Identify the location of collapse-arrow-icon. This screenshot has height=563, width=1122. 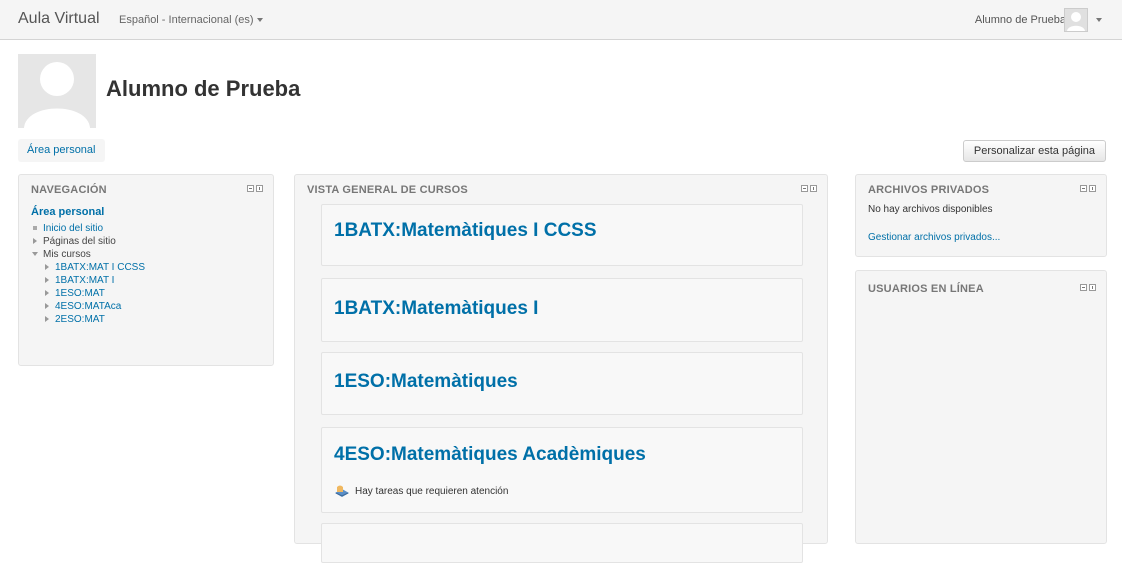
(35, 254).